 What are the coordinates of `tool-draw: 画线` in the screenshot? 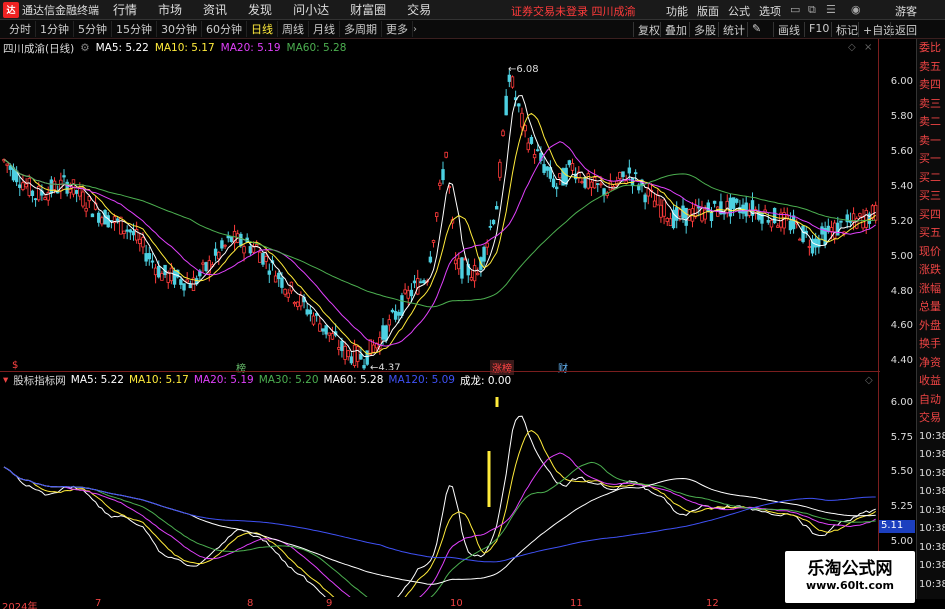 It's located at (786, 29).